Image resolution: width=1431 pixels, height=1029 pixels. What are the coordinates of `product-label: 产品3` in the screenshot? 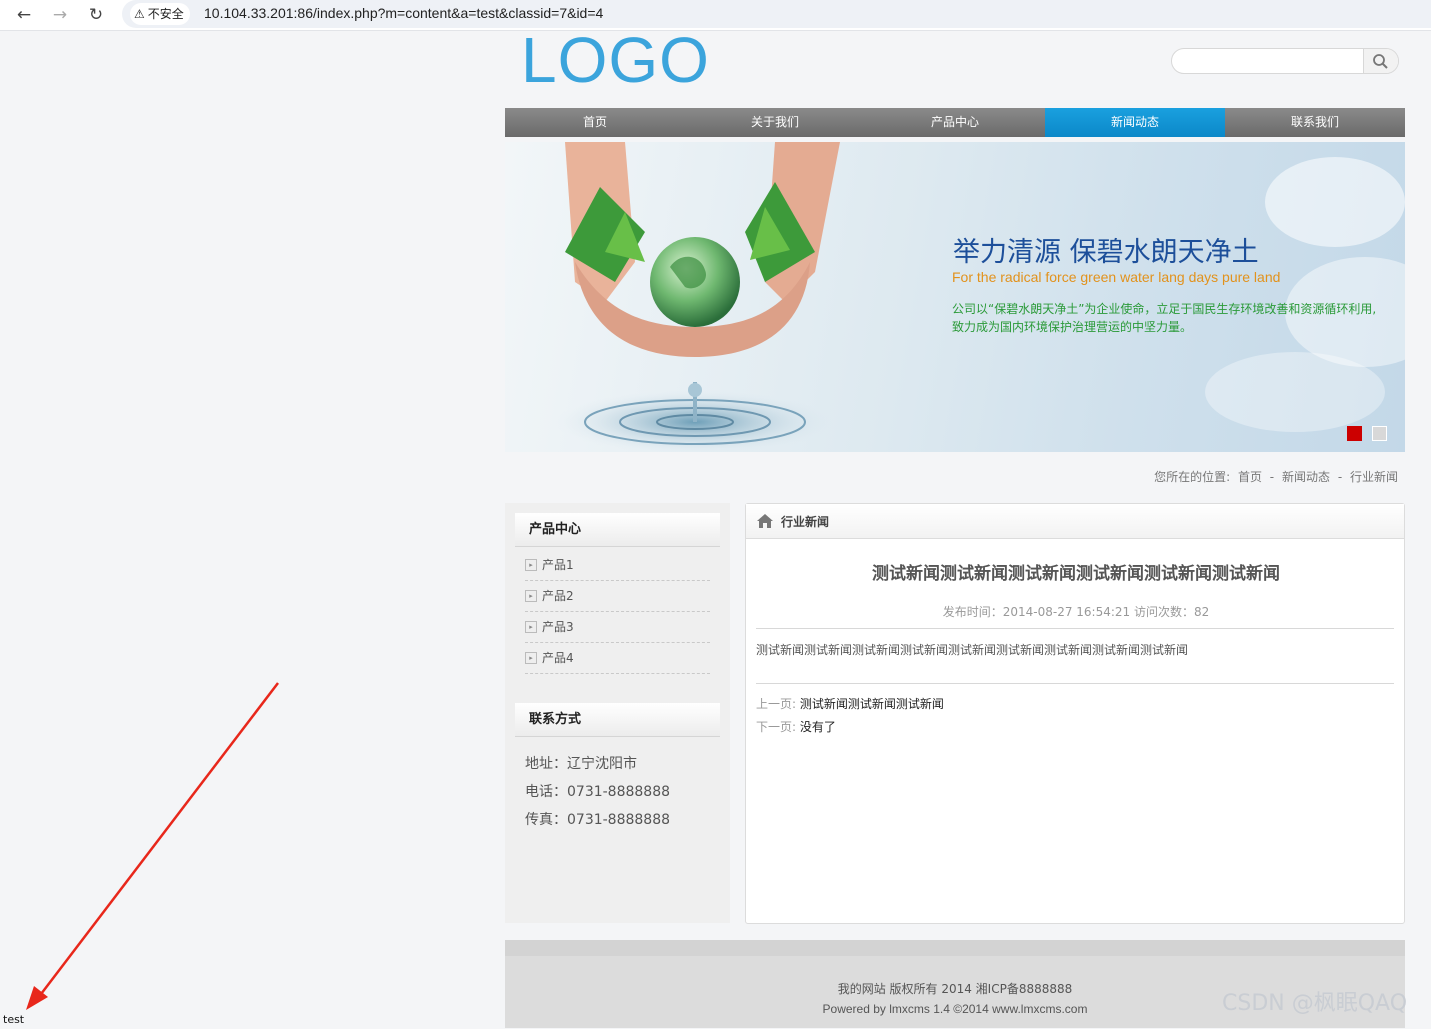 It's located at (558, 627).